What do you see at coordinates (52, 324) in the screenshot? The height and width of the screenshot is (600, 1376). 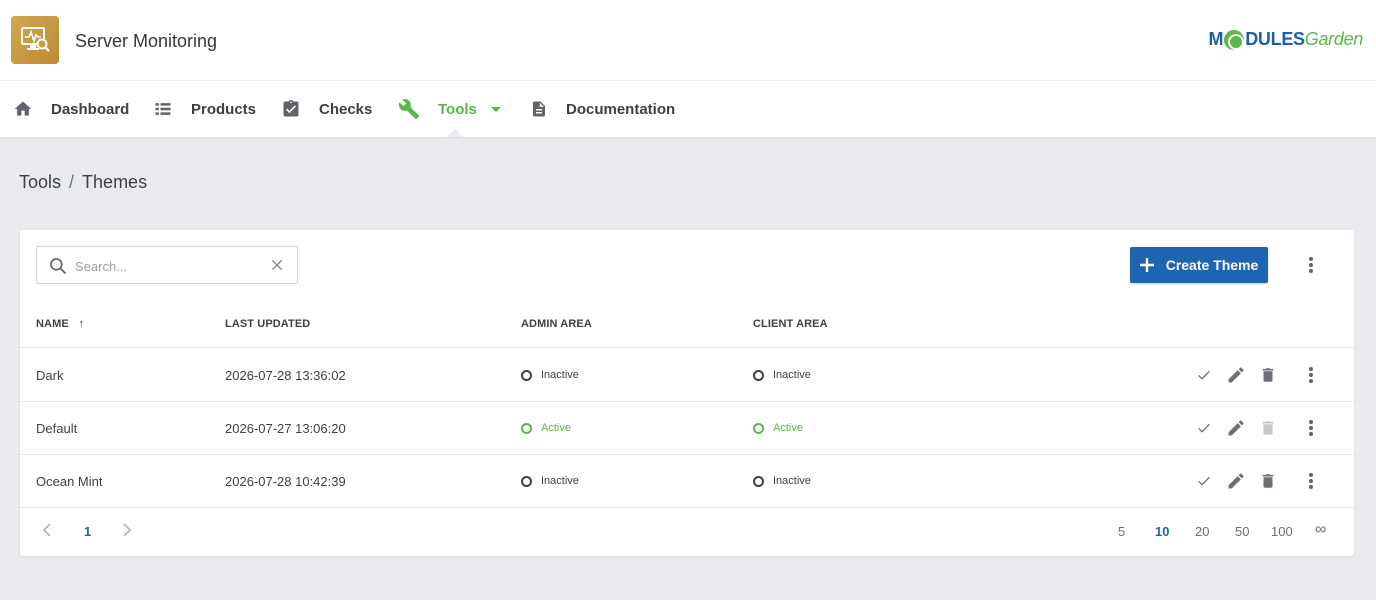 I see `column-name-label: NAME` at bounding box center [52, 324].